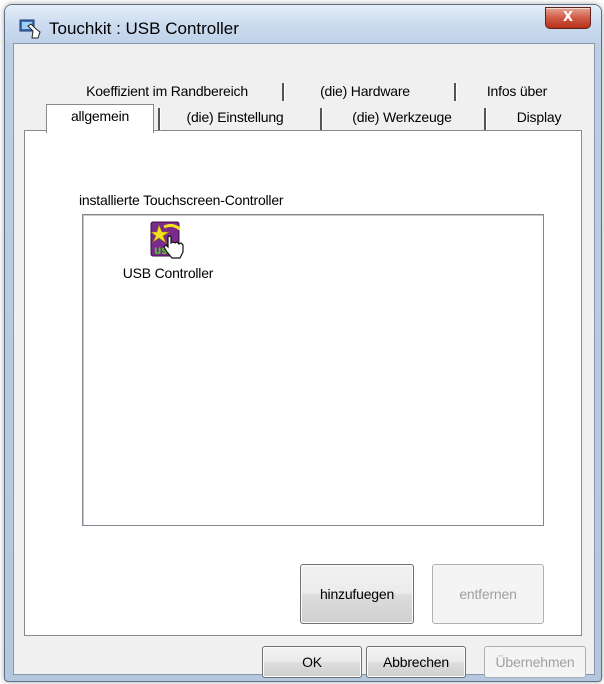 The image size is (604, 684). What do you see at coordinates (312, 662) in the screenshot?
I see `ok-button: OK` at bounding box center [312, 662].